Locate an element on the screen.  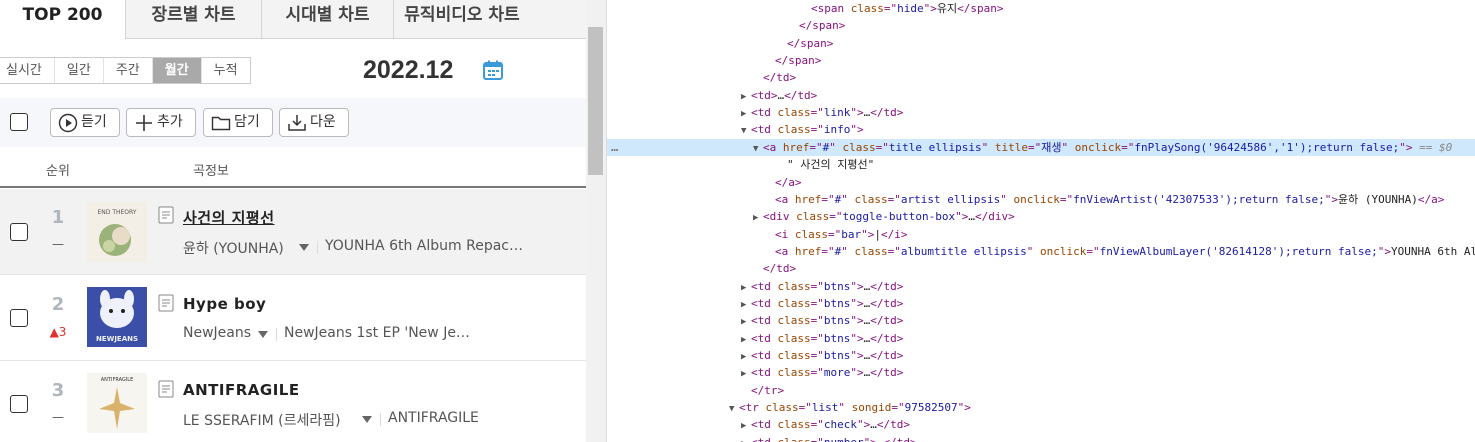
code-token: <div is located at coordinates (780, 217).